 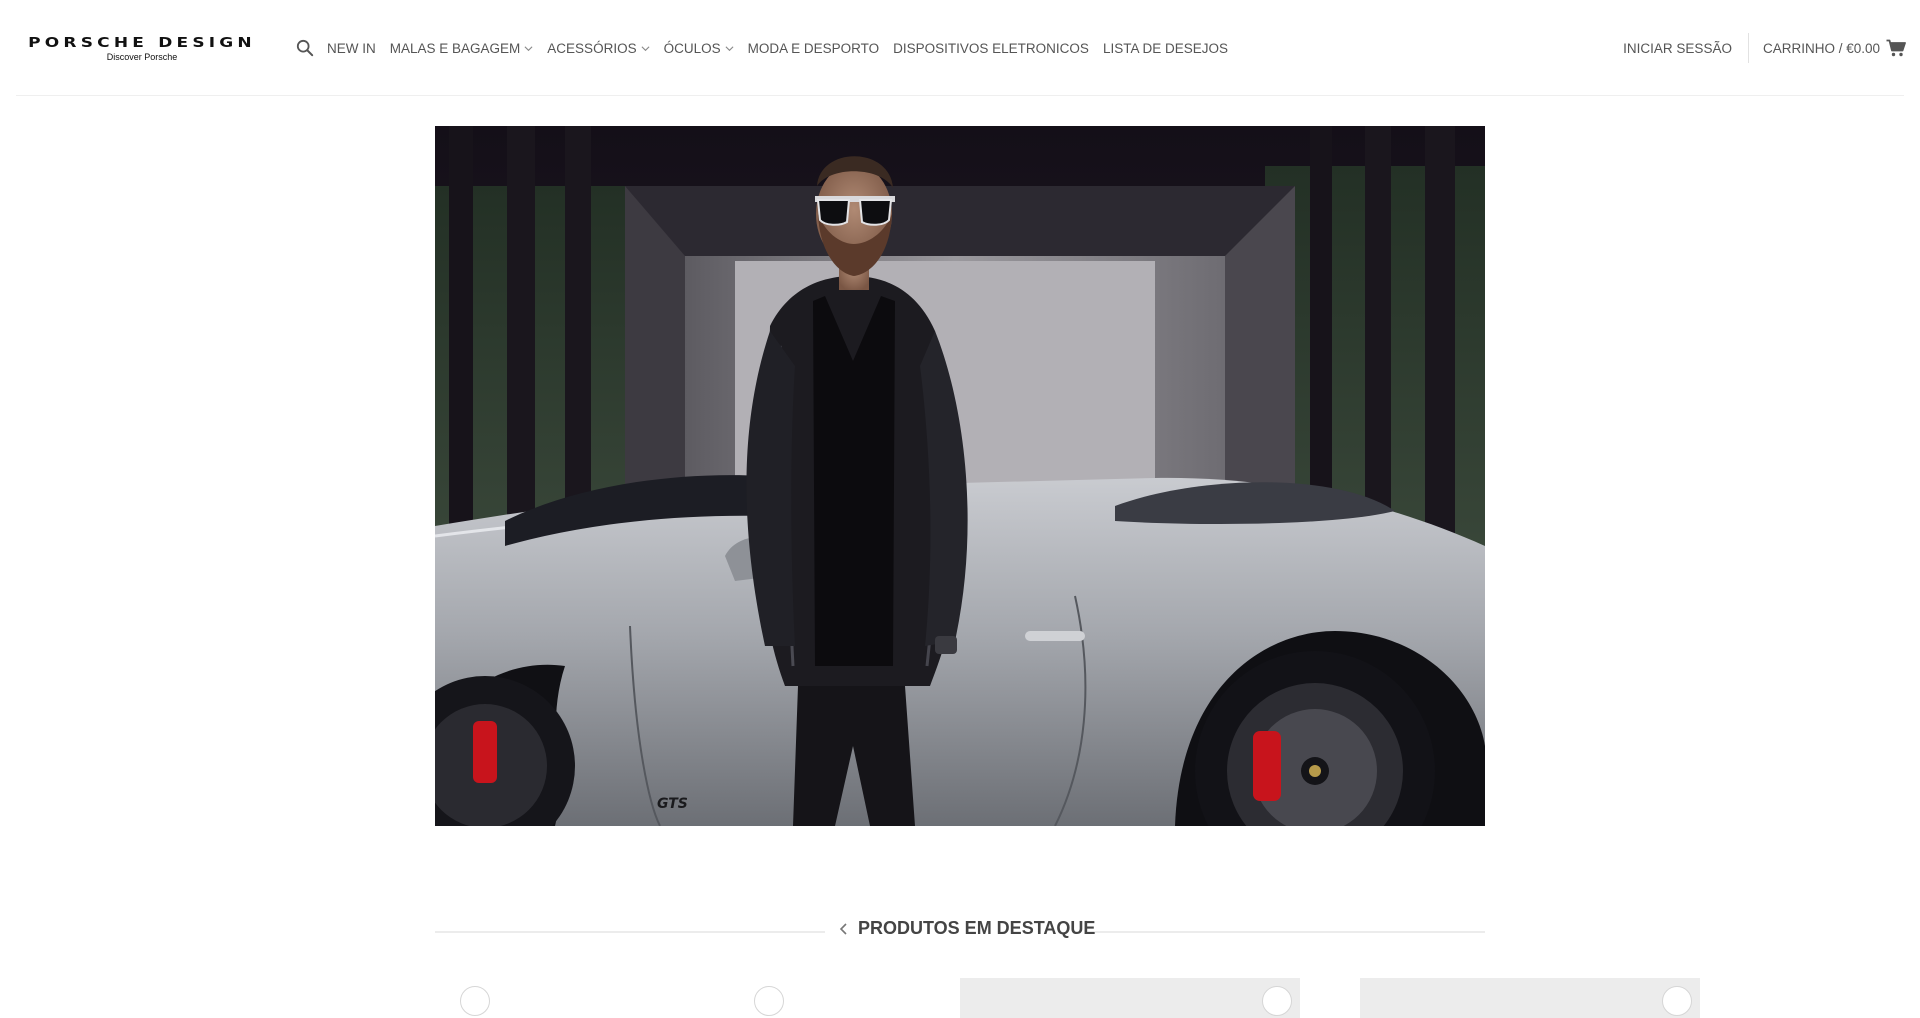 What do you see at coordinates (672, 804) in the screenshot?
I see `car-badge: GTS` at bounding box center [672, 804].